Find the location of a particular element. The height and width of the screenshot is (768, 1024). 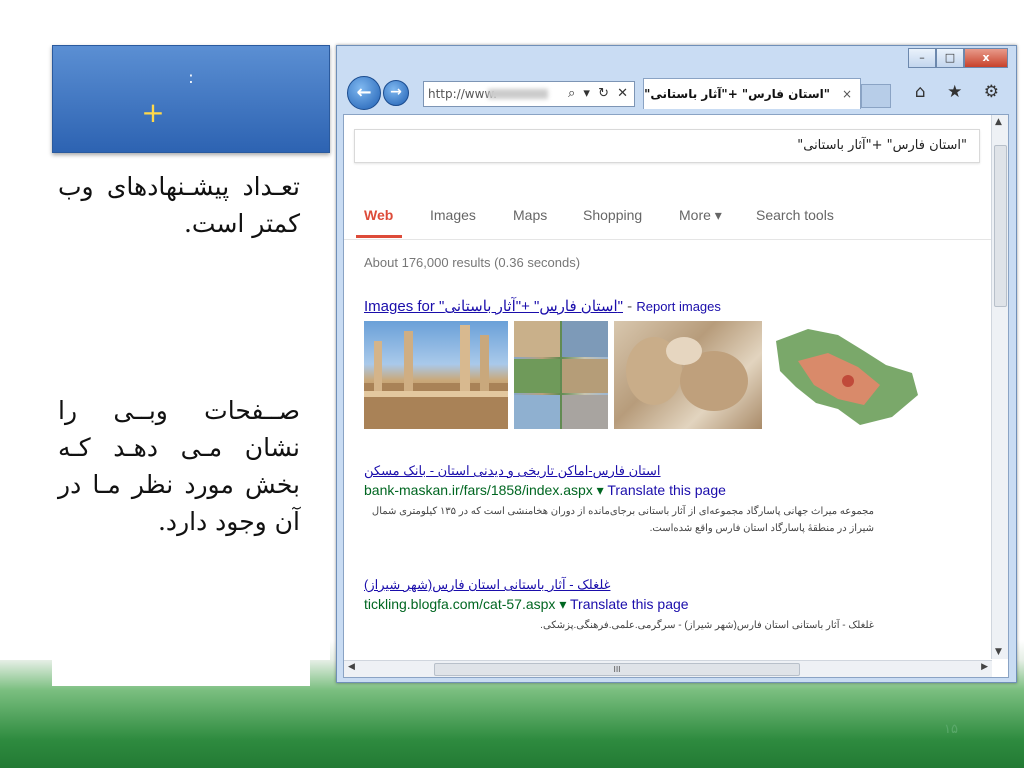

close-button: x is located at coordinates (986, 58).